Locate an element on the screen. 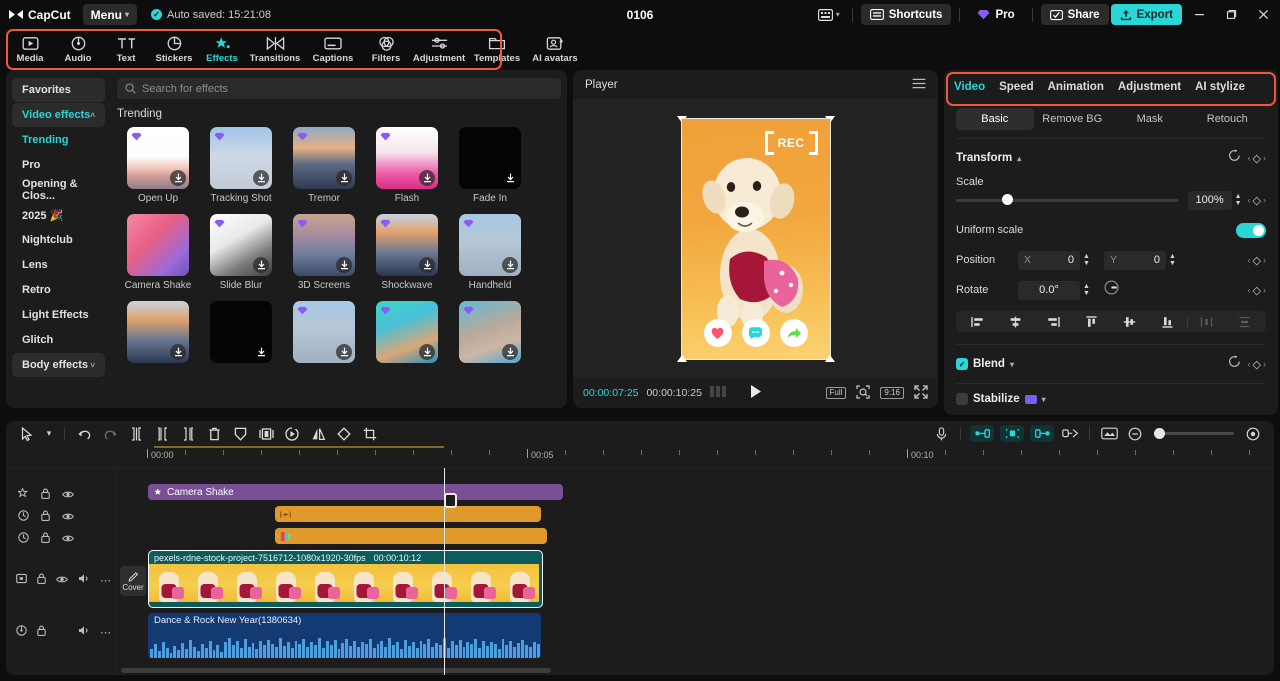  timeline-clip-audio: Dance & Rock New Year(1380634) is located at coordinates (344, 635).